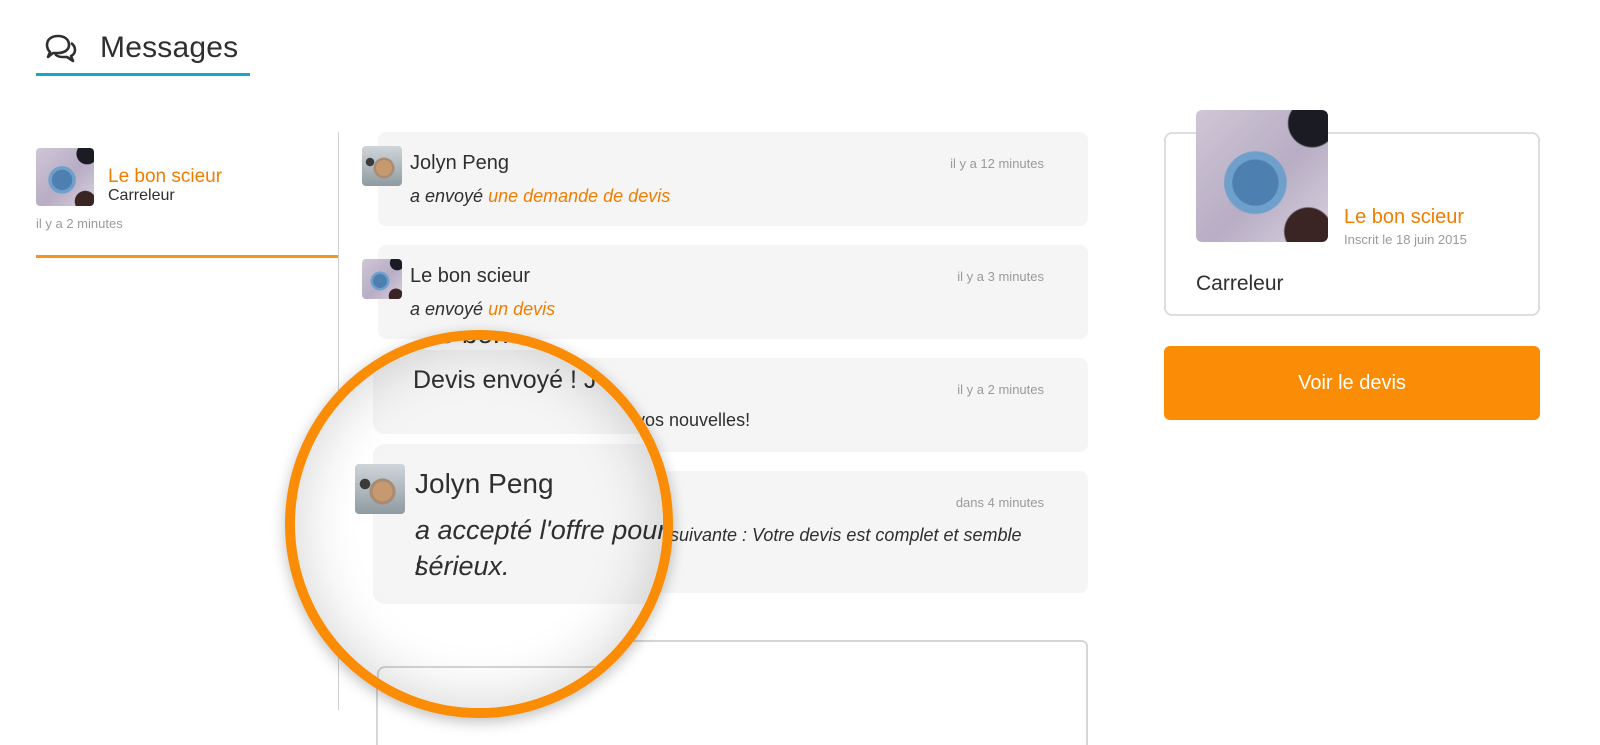 The image size is (1600, 745). I want to click on quote-link: un devis, so click(521, 309).